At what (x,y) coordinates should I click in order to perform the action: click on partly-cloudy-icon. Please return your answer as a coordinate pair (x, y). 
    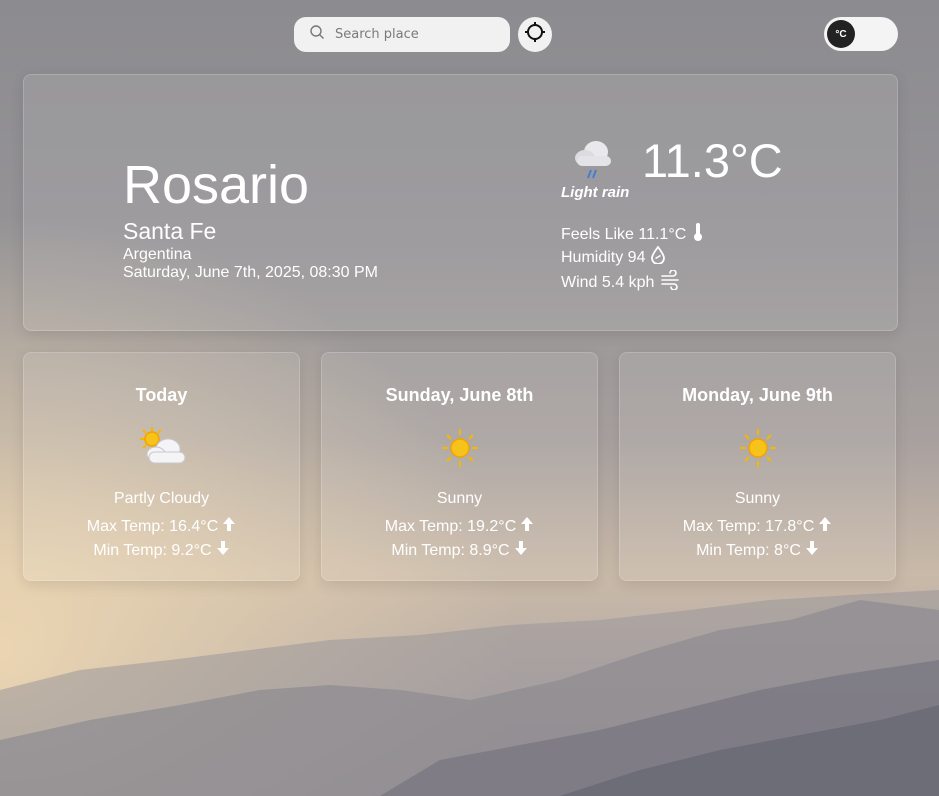
    Looking at the image, I should click on (162, 448).